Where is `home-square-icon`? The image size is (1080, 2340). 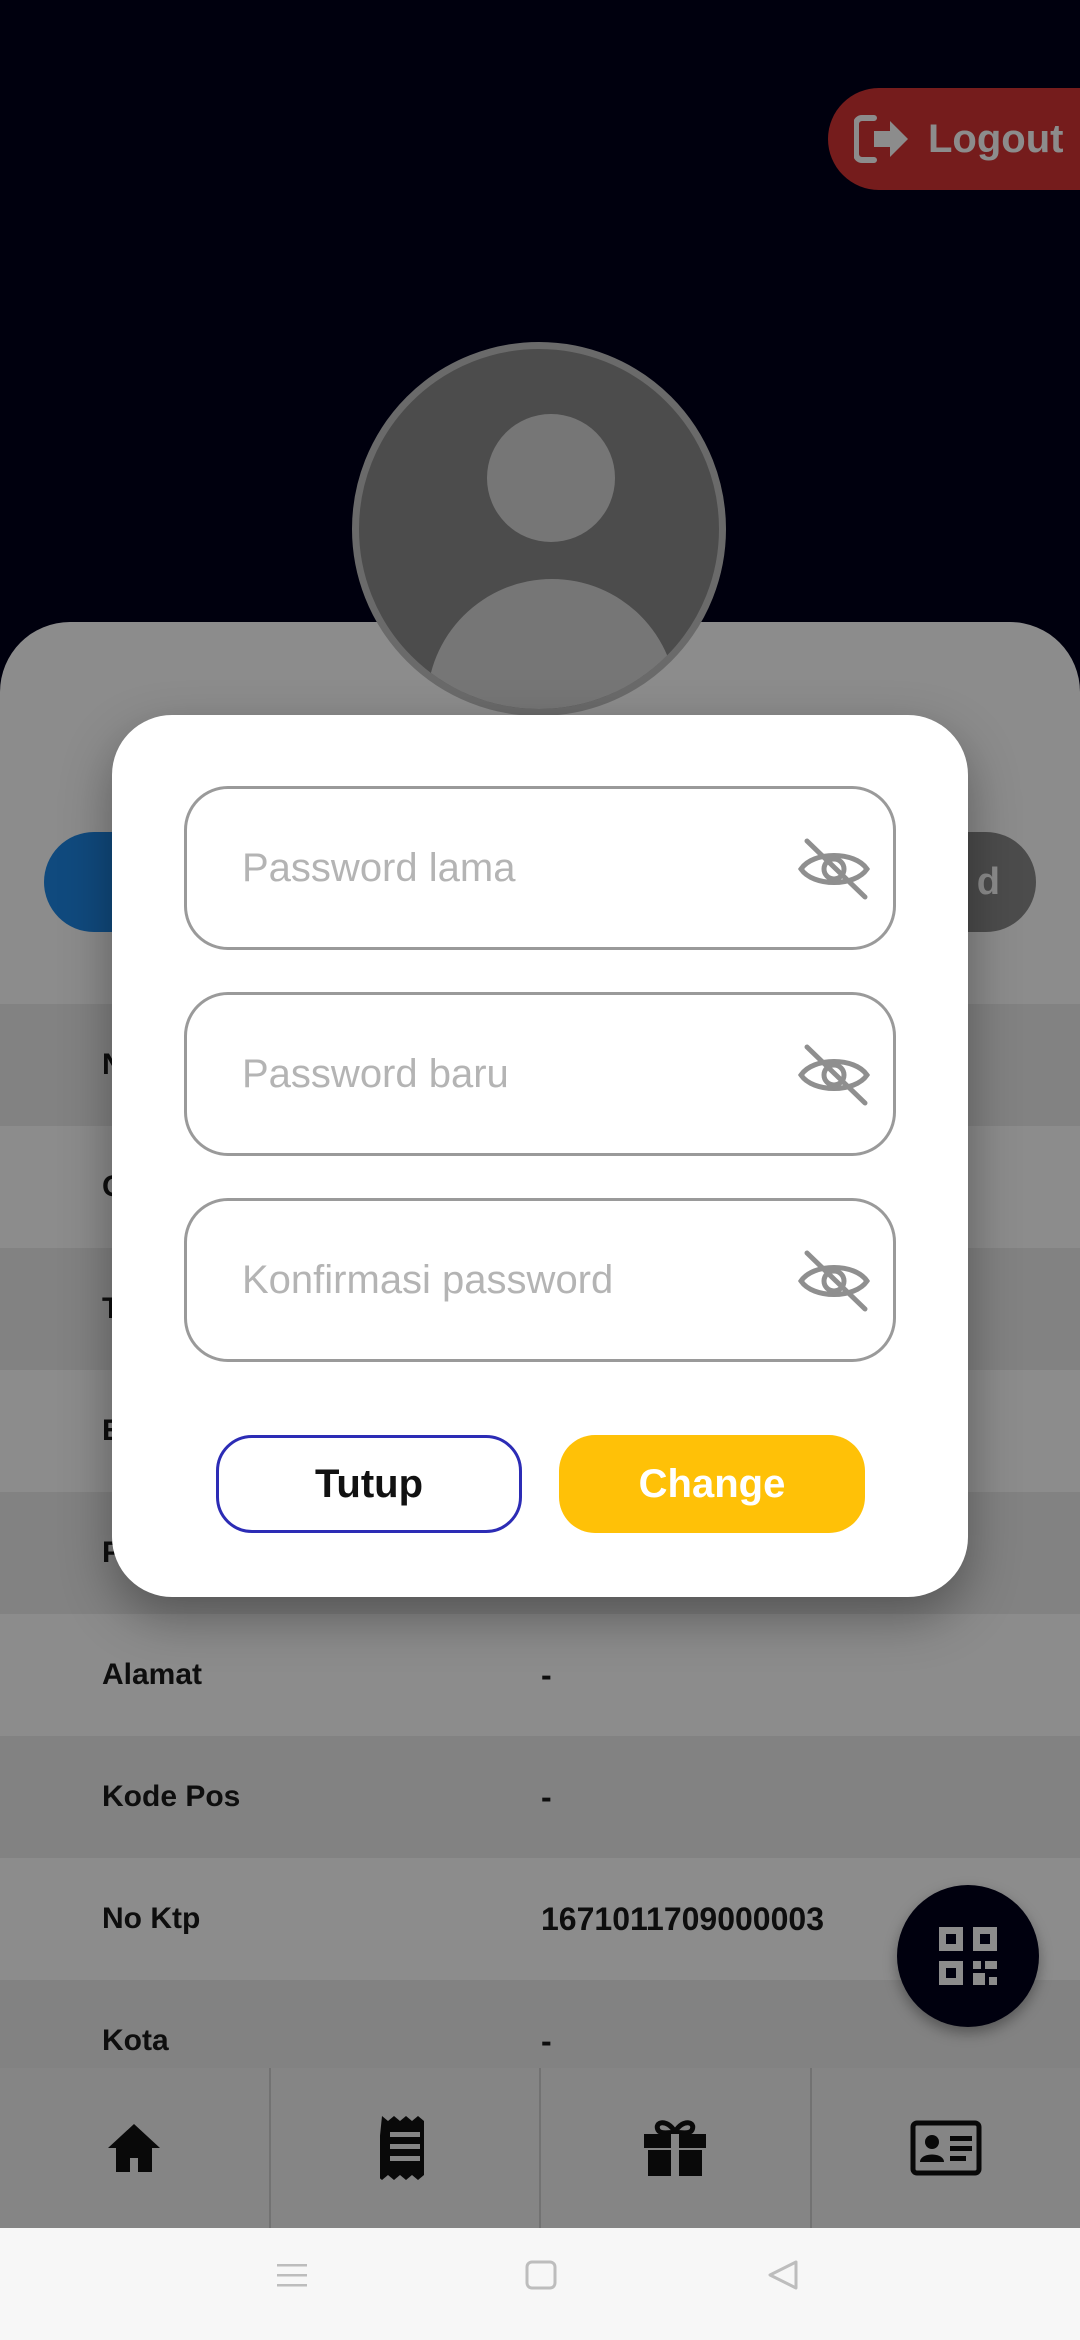
home-square-icon is located at coordinates (541, 2275).